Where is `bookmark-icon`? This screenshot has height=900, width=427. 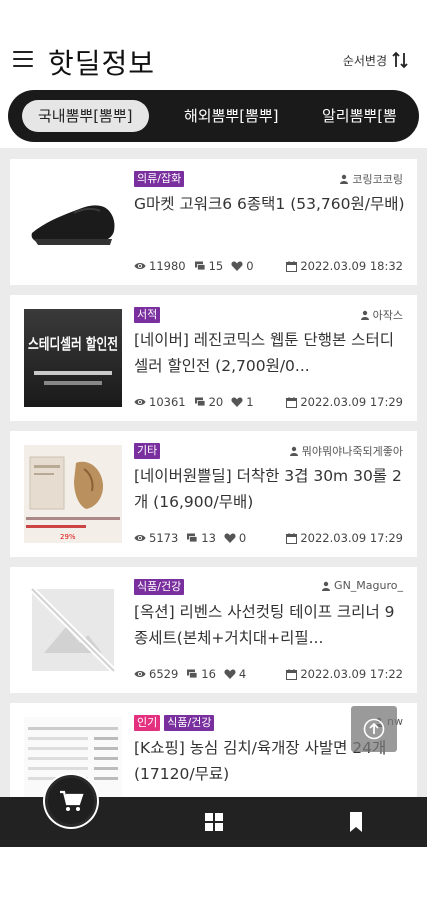
bookmark-icon is located at coordinates (356, 822).